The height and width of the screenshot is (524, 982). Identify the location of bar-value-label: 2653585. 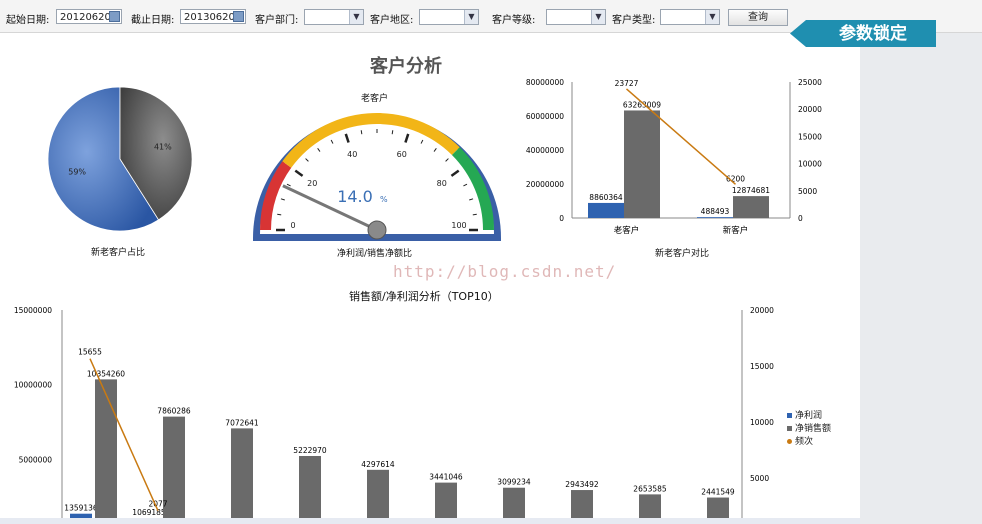
(650, 488).